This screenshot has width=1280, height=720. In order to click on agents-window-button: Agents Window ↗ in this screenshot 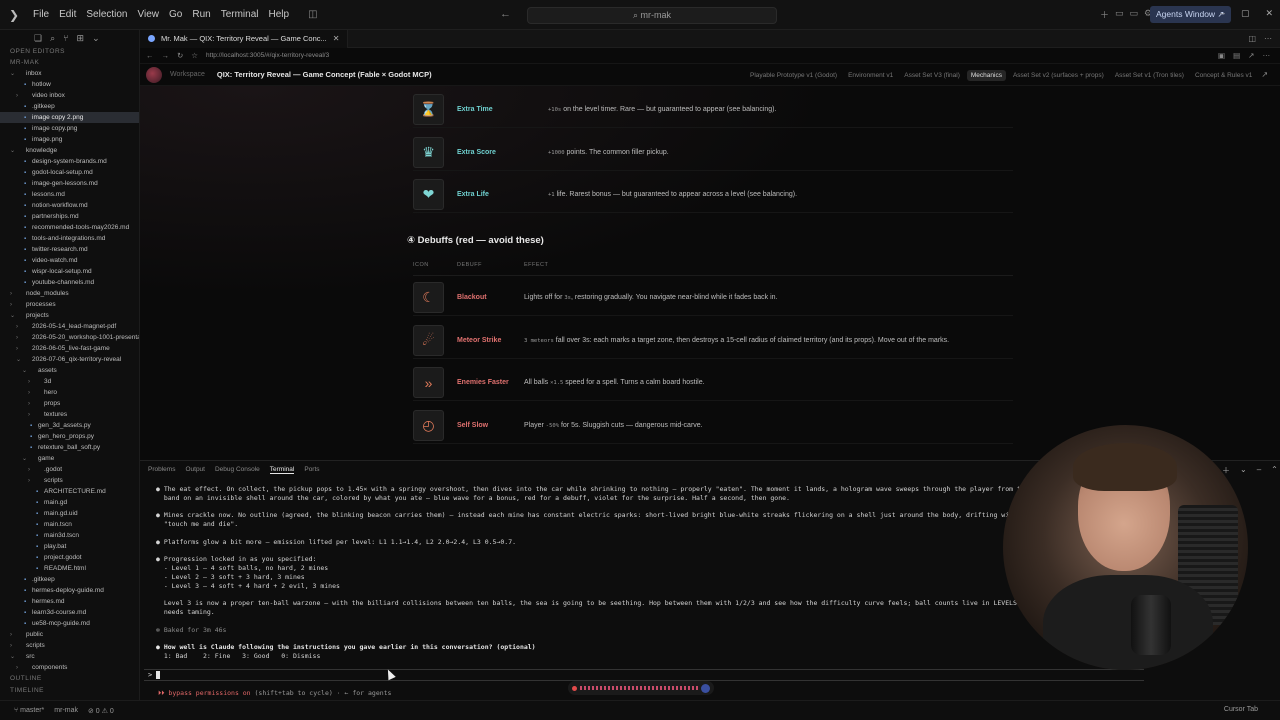, I will do `click(1190, 14)`.